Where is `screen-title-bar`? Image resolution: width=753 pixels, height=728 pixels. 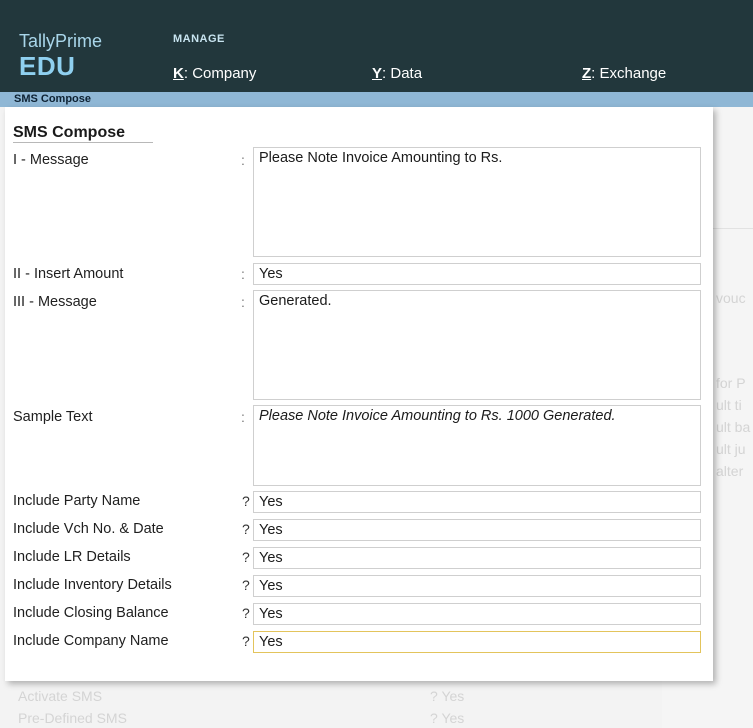
screen-title-bar is located at coordinates (376, 99).